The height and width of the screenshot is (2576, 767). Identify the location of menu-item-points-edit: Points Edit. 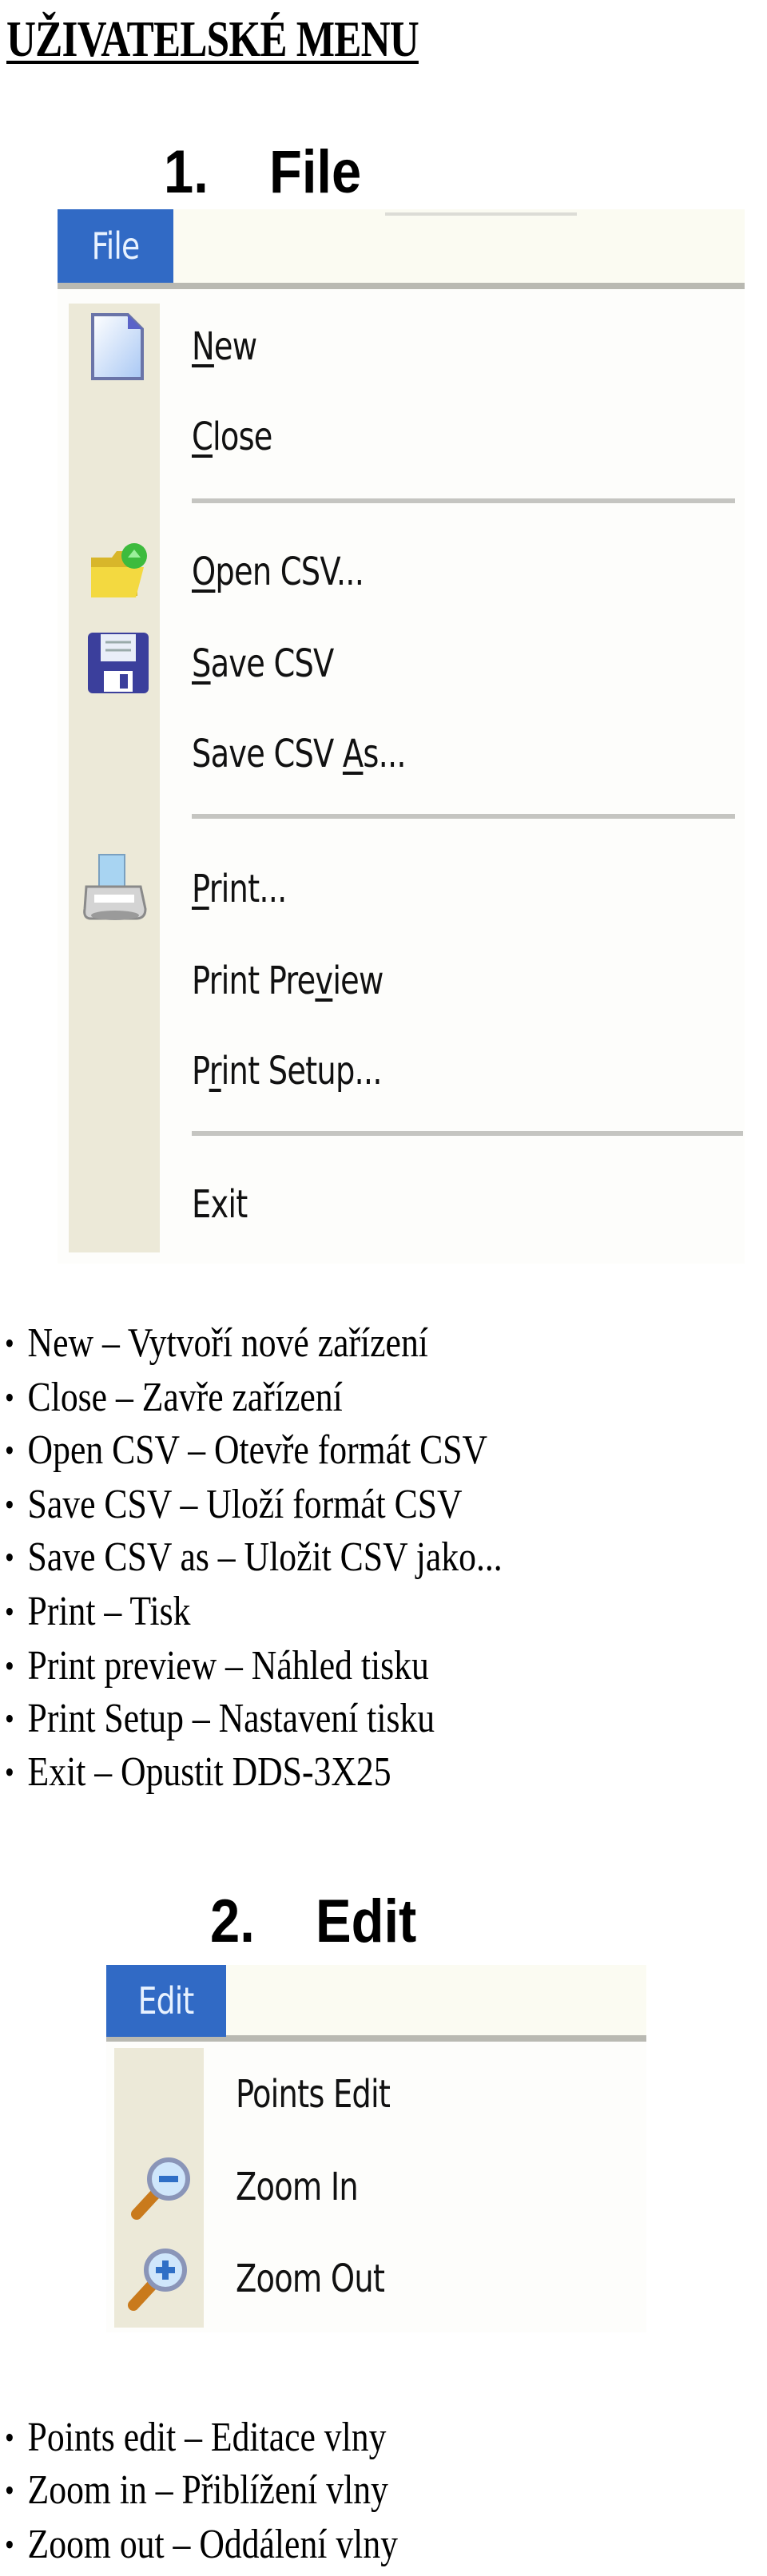
(313, 2094).